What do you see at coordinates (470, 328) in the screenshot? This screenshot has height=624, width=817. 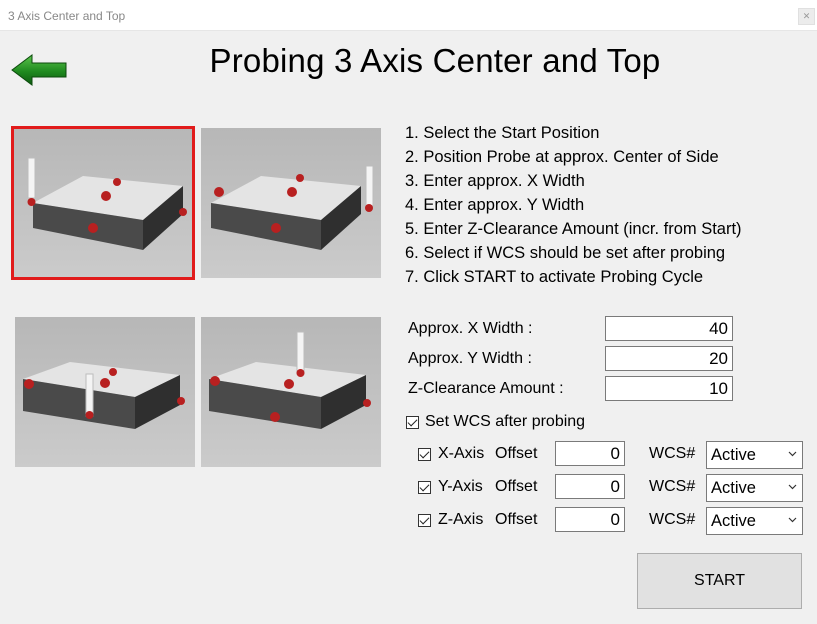 I see `x-width-label: Approx. X Width :` at bounding box center [470, 328].